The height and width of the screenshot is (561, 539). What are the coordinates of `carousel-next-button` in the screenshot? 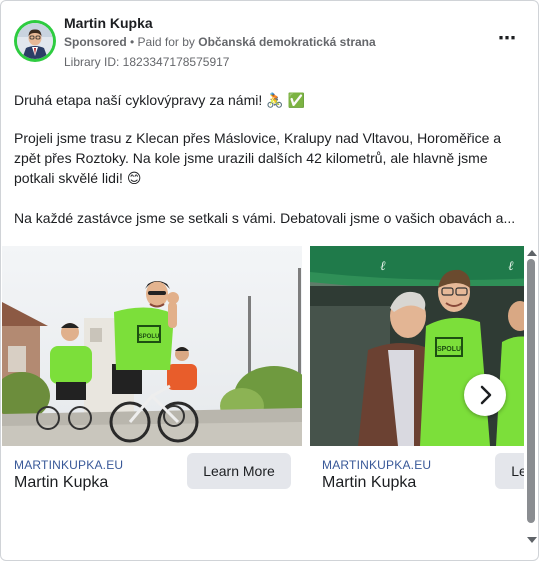 It's located at (485, 395).